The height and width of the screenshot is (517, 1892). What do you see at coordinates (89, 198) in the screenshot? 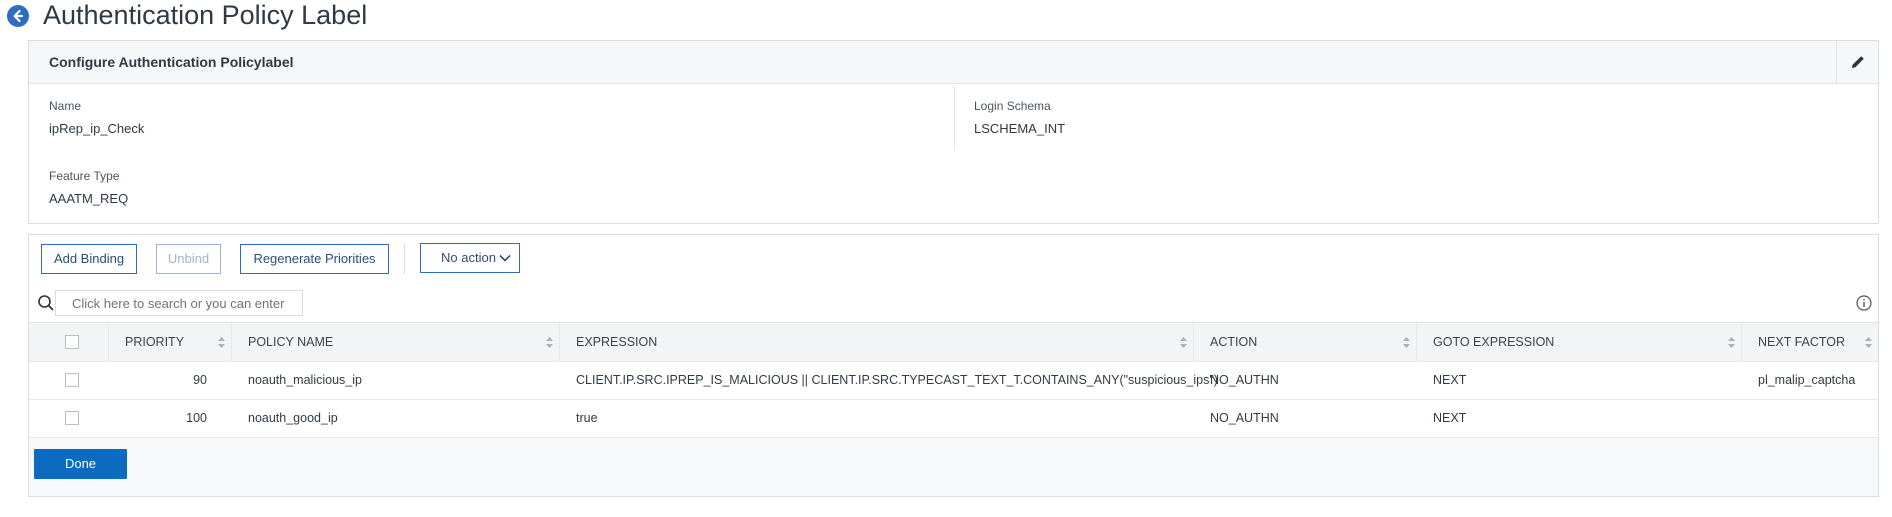
I see `feature-type-value: AAATM_REQ` at bounding box center [89, 198].